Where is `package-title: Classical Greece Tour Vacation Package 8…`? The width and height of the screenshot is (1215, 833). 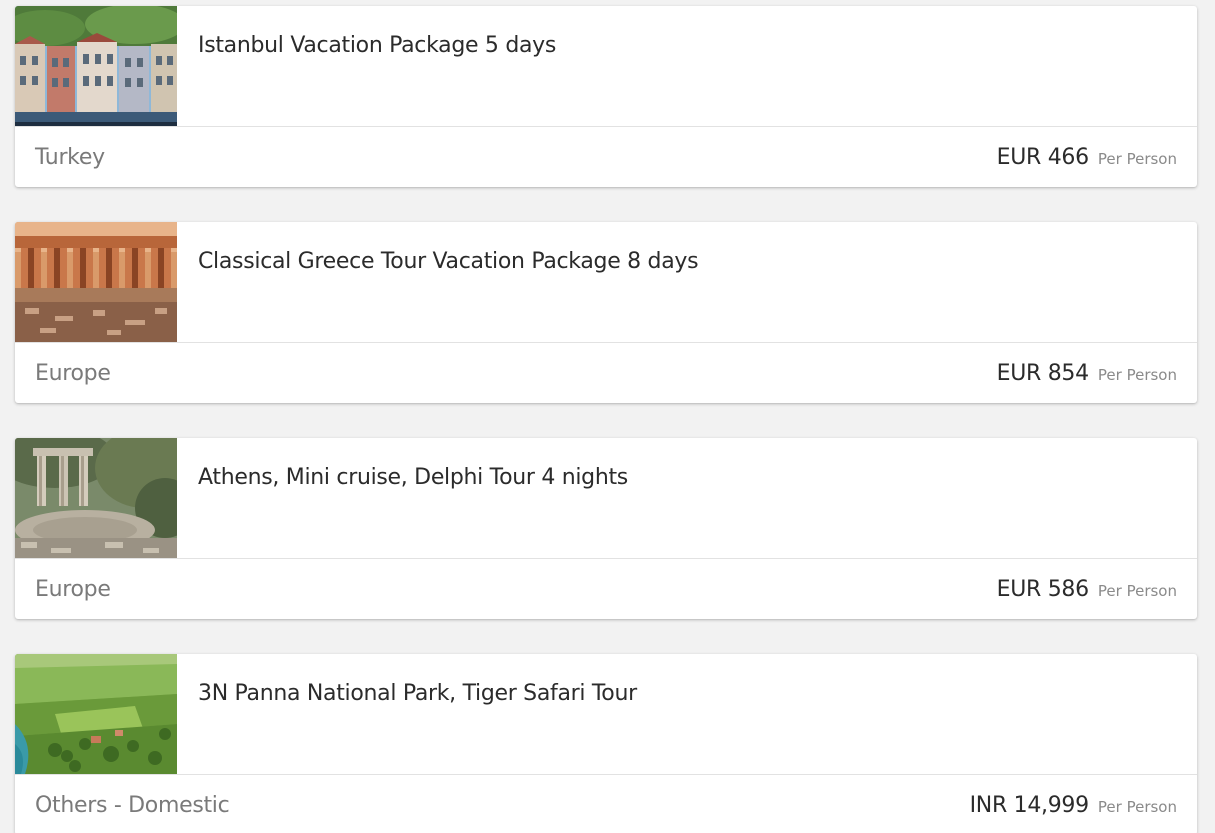 package-title: Classical Greece Tour Vacation Package 8… is located at coordinates (448, 261).